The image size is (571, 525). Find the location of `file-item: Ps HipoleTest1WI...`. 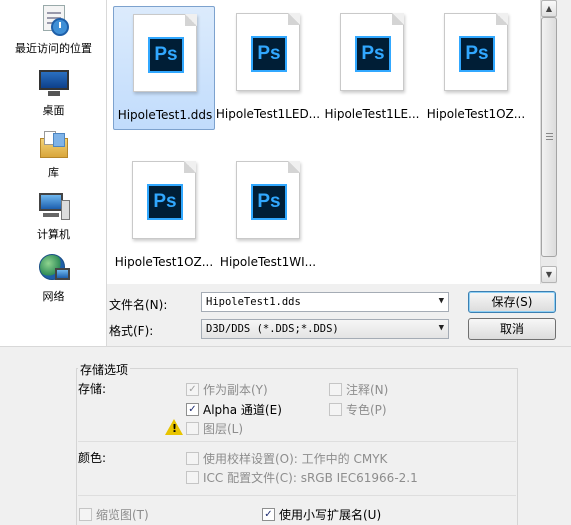

file-item: Ps HipoleTest1WI... is located at coordinates (268, 216).